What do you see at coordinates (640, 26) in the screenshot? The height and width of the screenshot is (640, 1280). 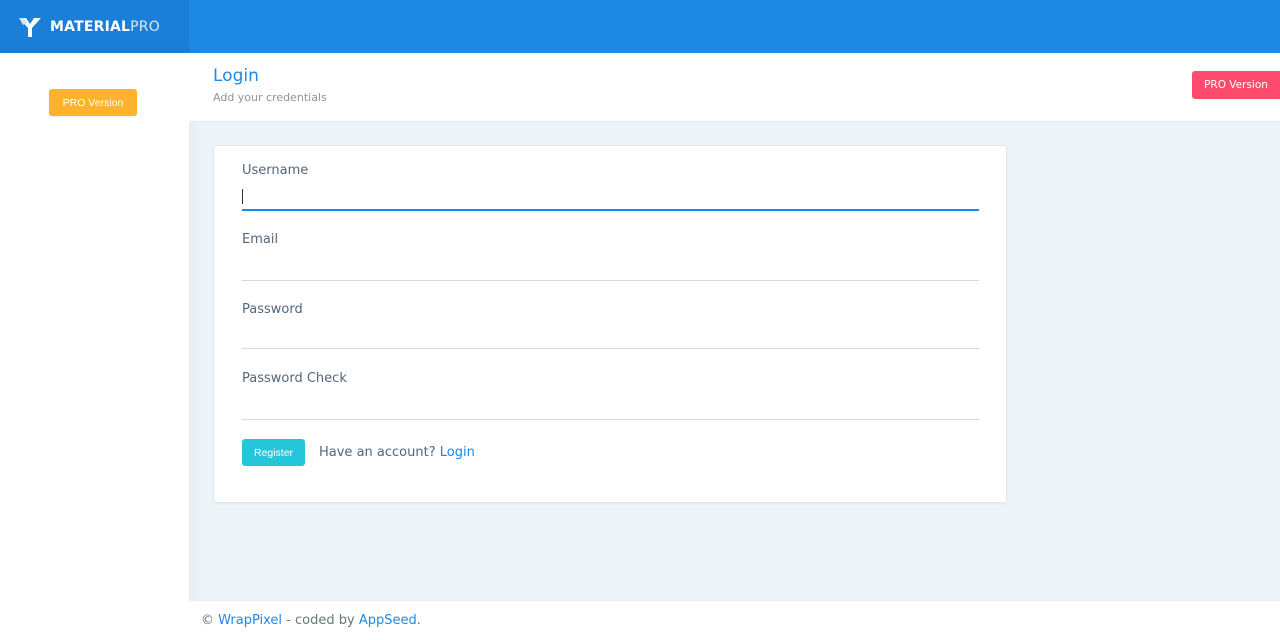 I see `topbar: MATERIALPRO` at bounding box center [640, 26].